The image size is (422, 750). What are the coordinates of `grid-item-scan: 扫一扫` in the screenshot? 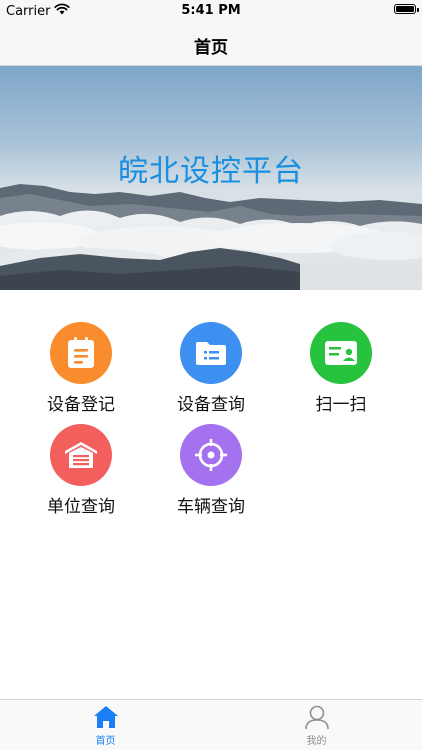 It's located at (341, 369).